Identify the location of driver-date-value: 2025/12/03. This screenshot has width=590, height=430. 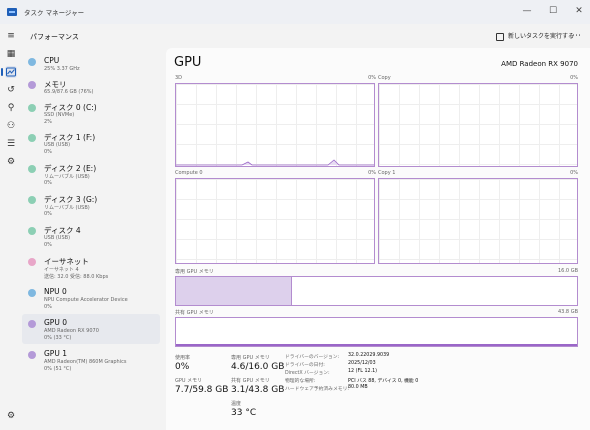
(362, 363).